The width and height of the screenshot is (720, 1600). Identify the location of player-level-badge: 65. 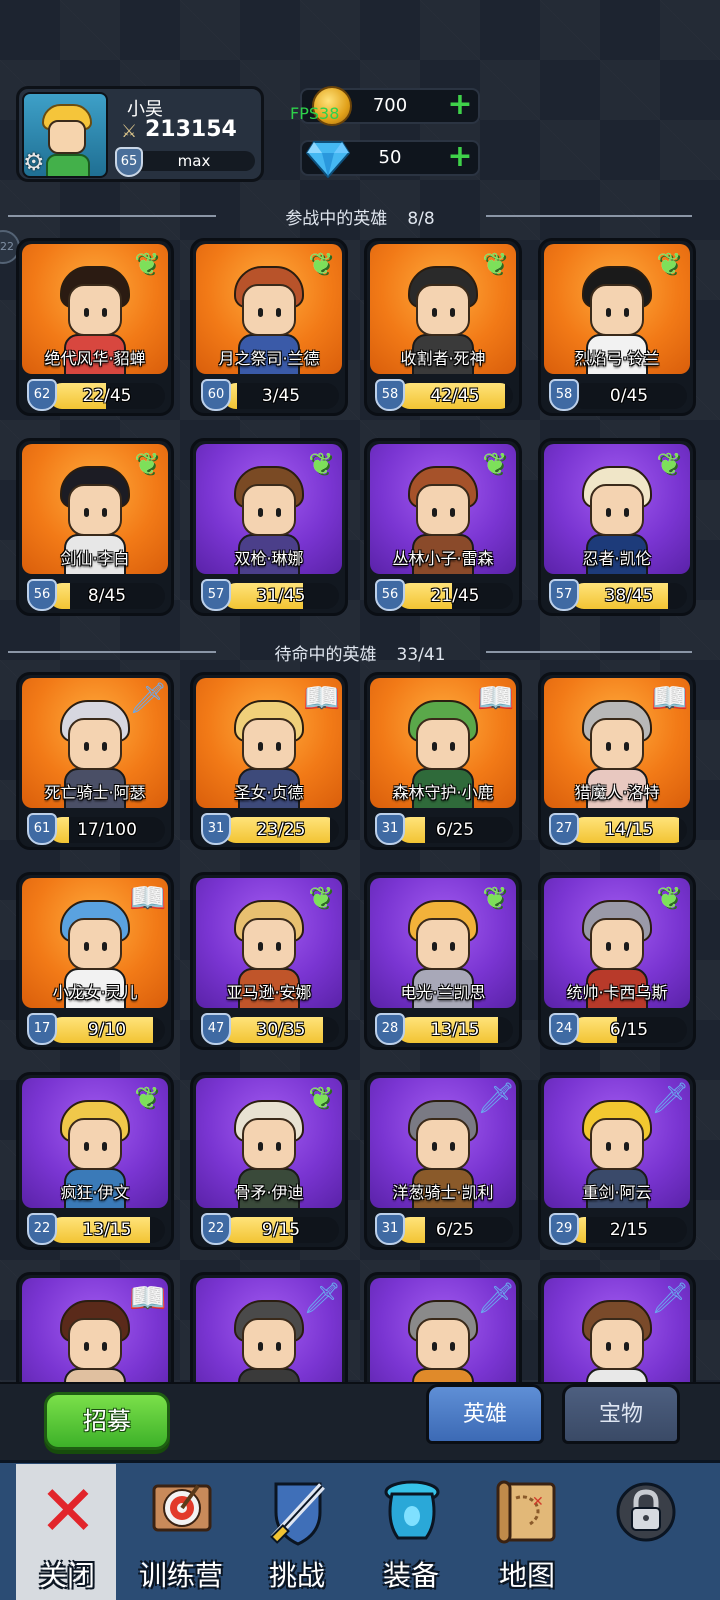
(129, 162).